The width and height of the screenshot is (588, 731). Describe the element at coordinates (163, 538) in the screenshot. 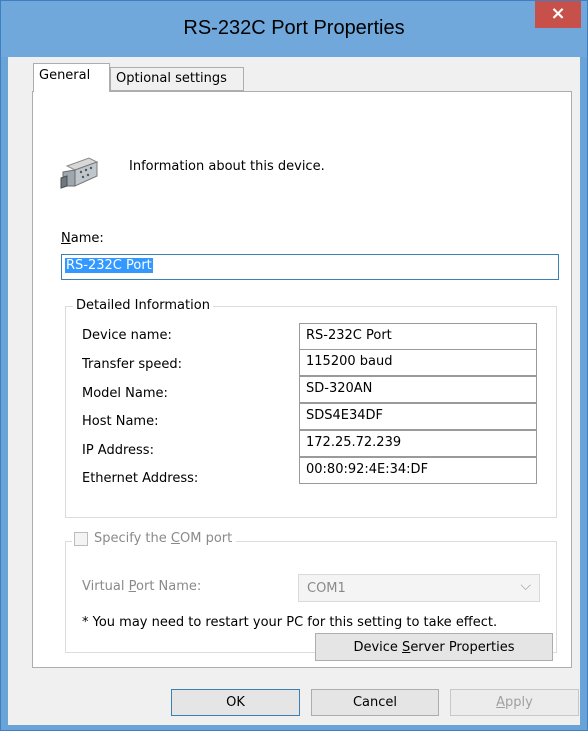

I see `specify-com-port-label: Specify the COM port` at that location.